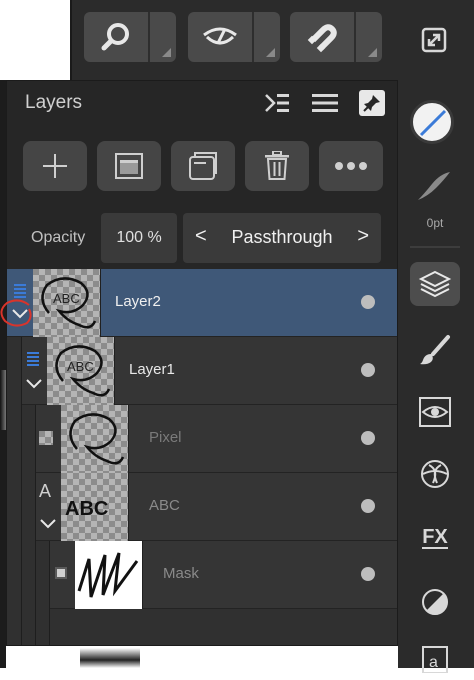 This screenshot has height=680, width=474. What do you see at coordinates (363, 236) in the screenshot?
I see `blend-next-button: >` at bounding box center [363, 236].